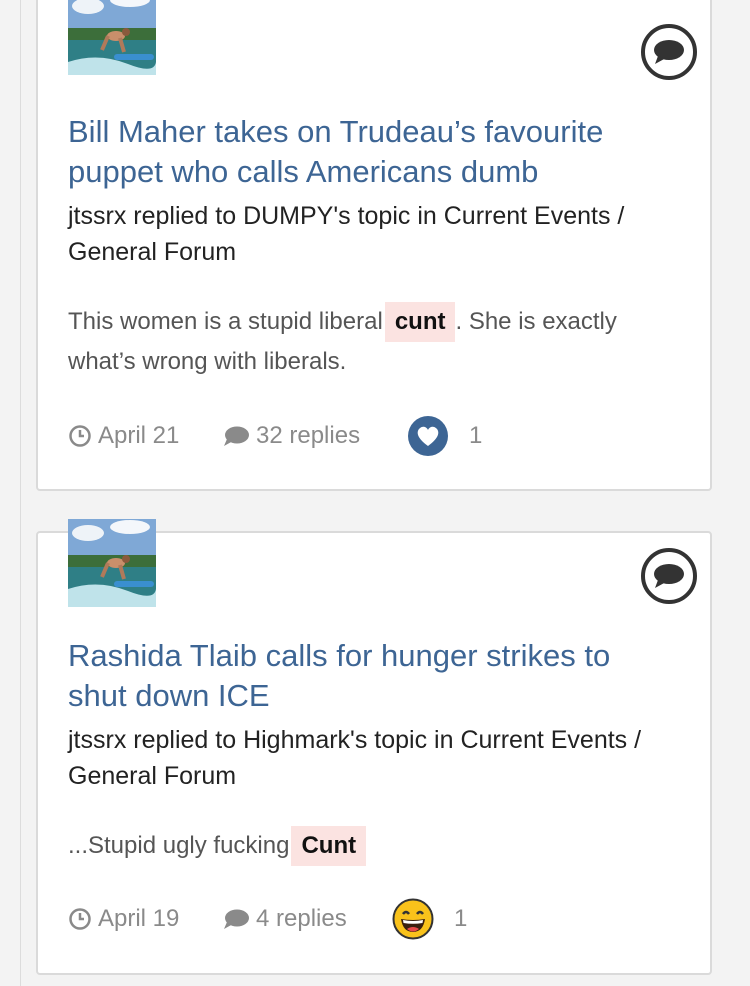 Image resolution: width=750 pixels, height=986 pixels. What do you see at coordinates (369, 846) in the screenshot?
I see `post-snippet: ...Stupid ugly fucking Cunt` at bounding box center [369, 846].